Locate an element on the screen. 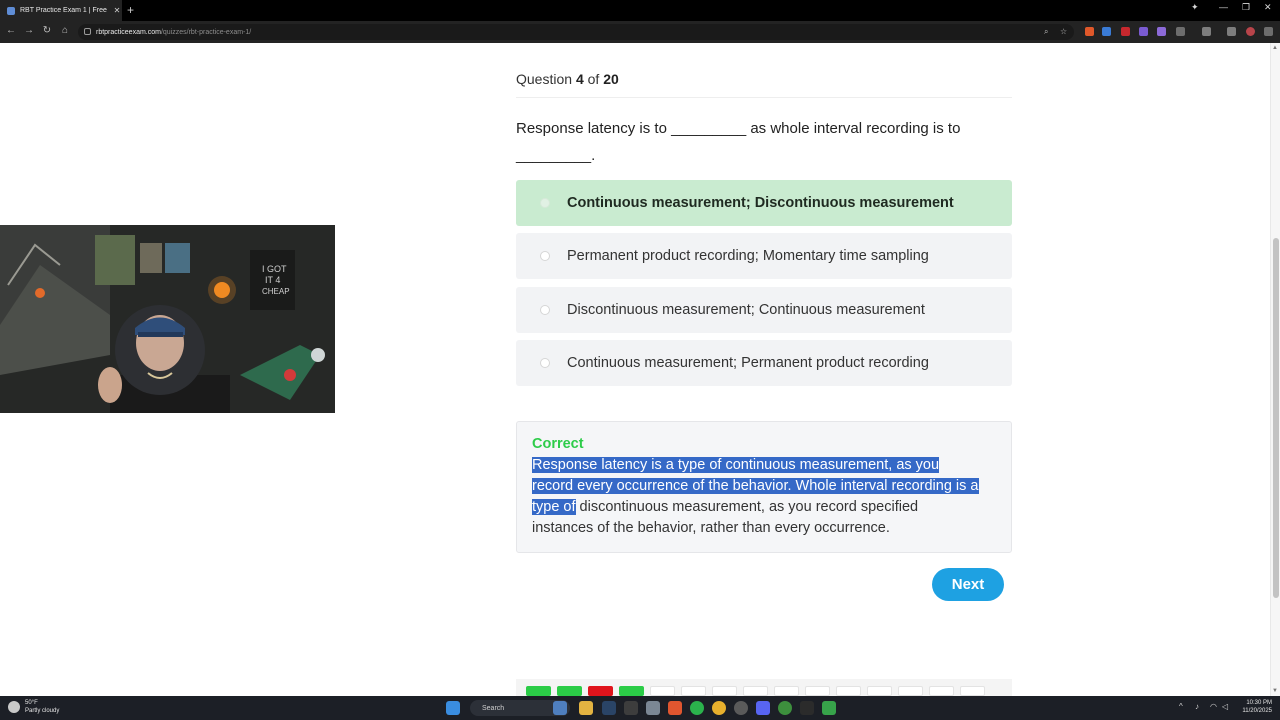  zoom-icon: ⌕ is located at coordinates (1046, 32).